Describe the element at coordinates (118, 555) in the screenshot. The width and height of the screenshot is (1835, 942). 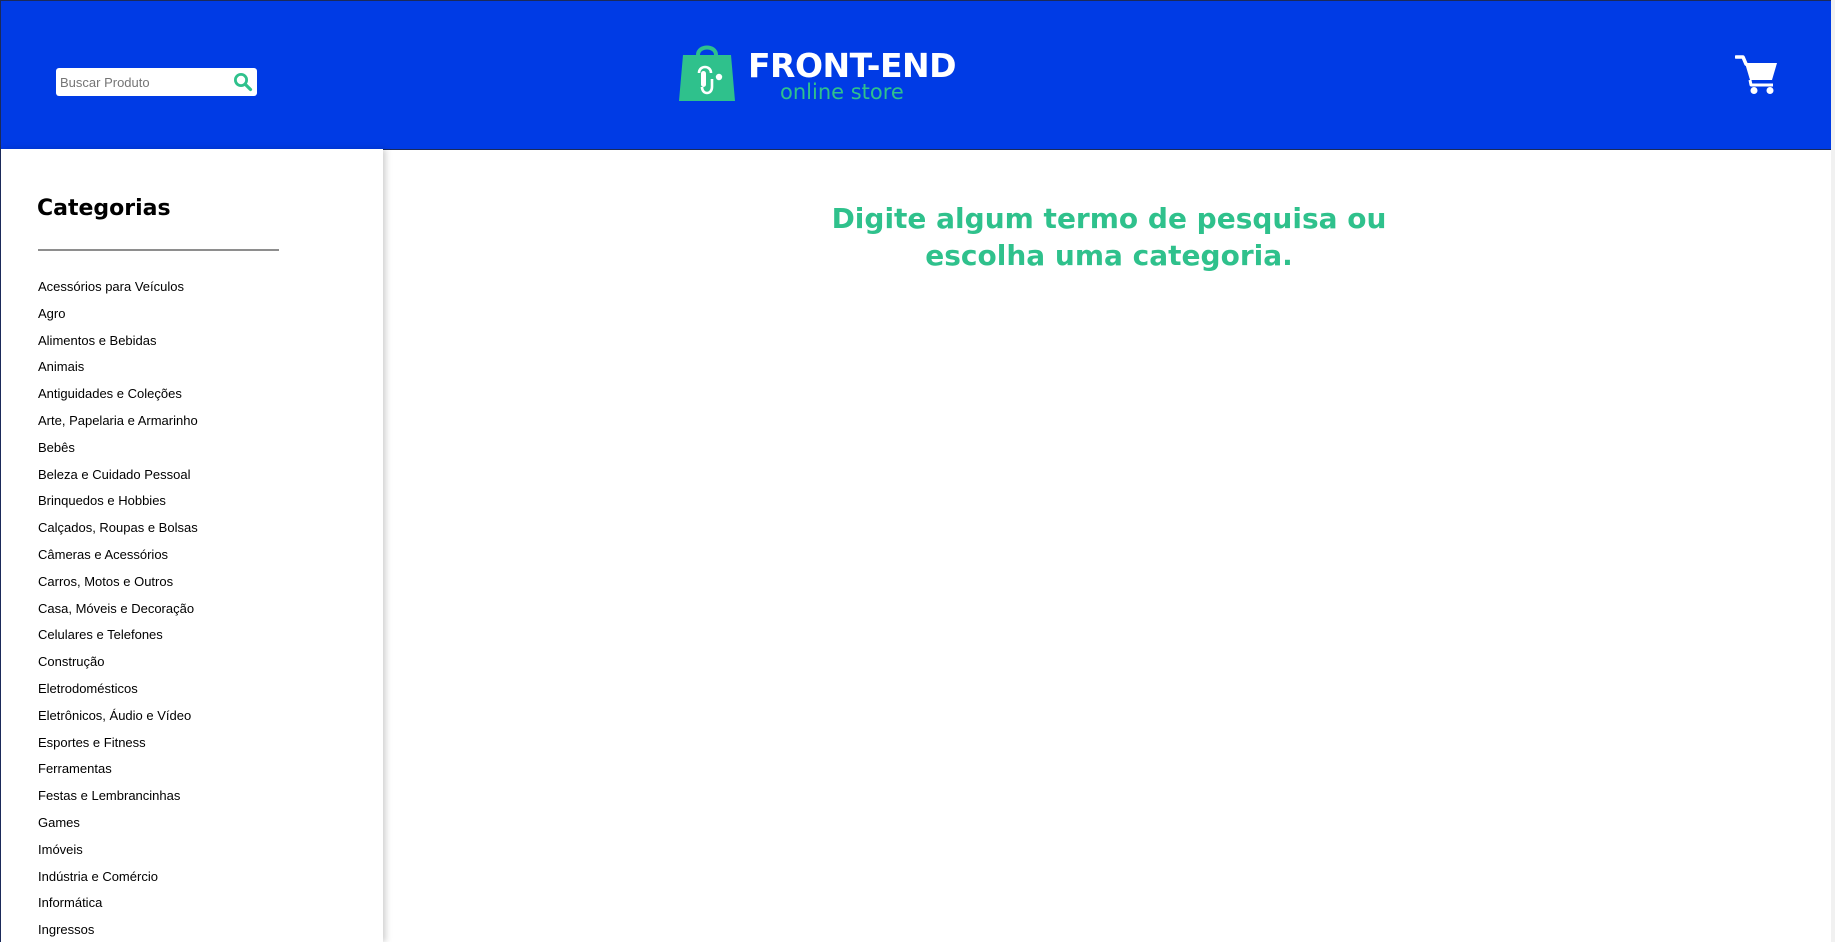
I see `category-item: Câmeras e Acessórios` at that location.